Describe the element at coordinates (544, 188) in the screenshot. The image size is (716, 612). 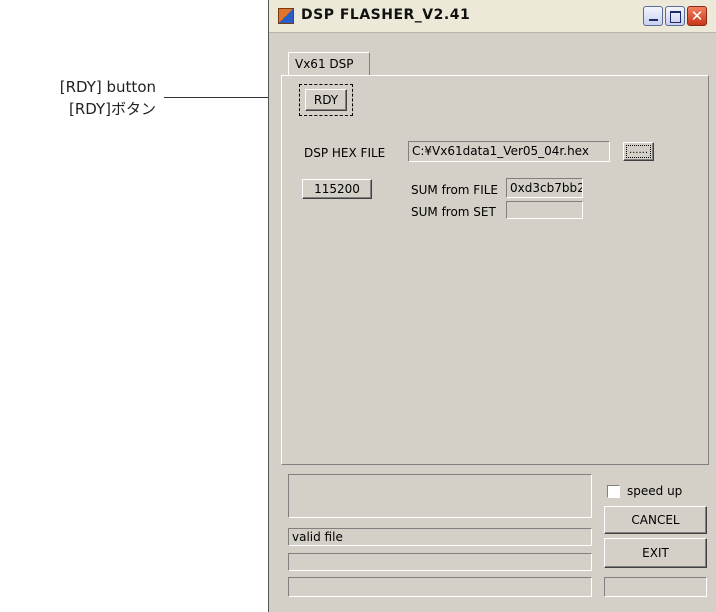
I see `sum-file-field: 0xd3cb7bb2` at that location.